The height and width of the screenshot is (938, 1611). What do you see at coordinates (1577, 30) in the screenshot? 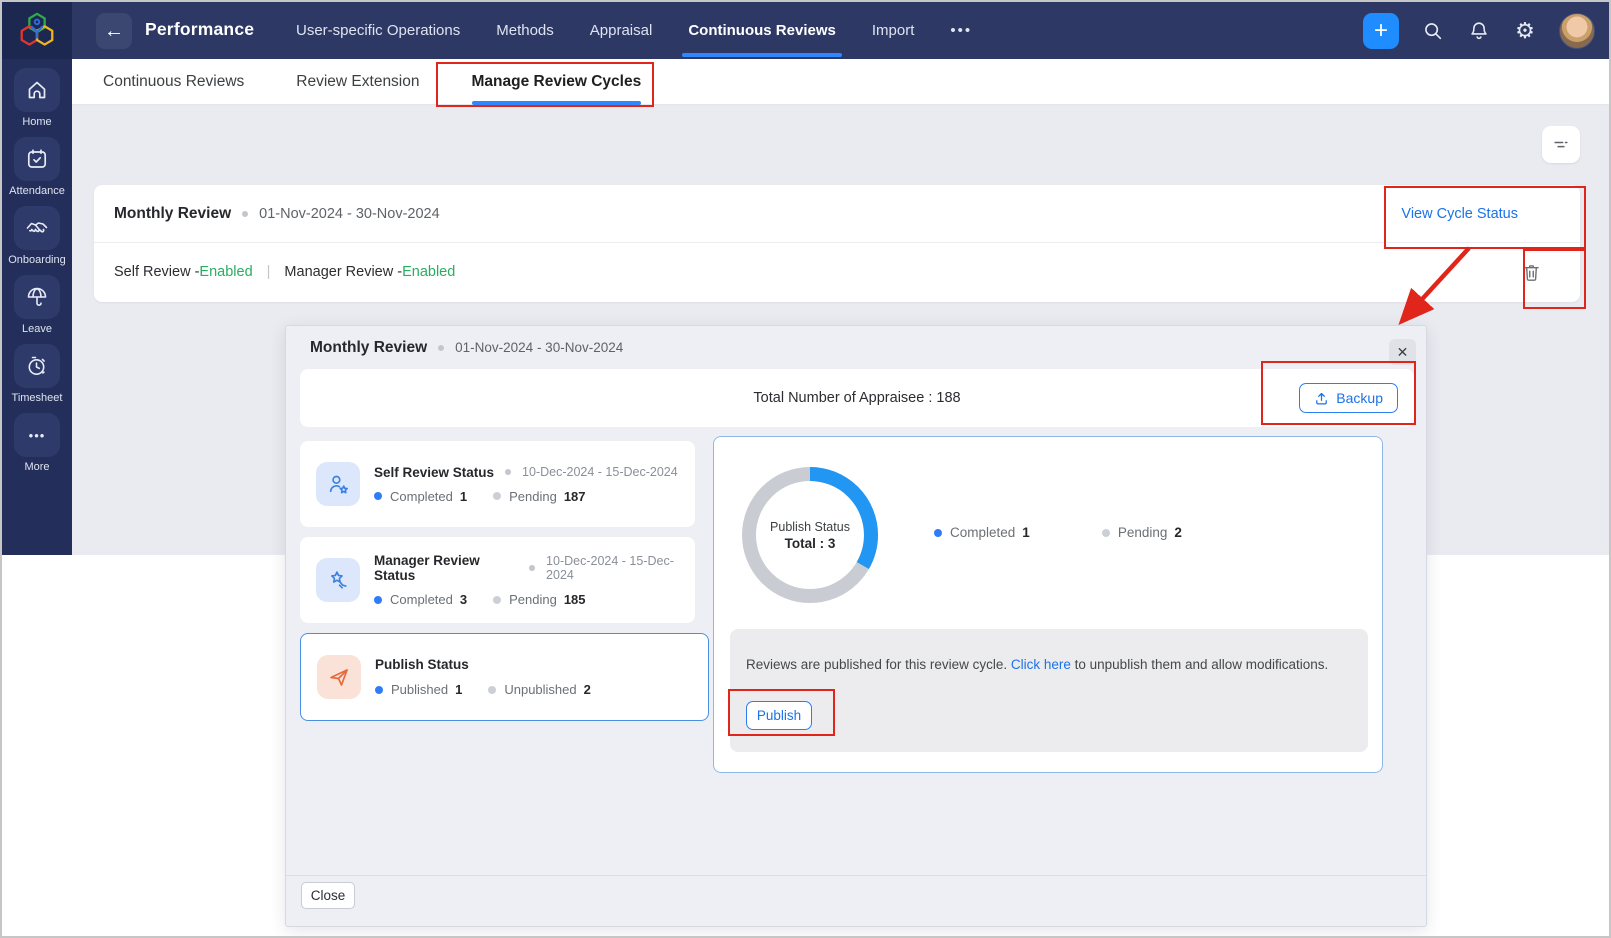
I see `user-avatar` at bounding box center [1577, 30].